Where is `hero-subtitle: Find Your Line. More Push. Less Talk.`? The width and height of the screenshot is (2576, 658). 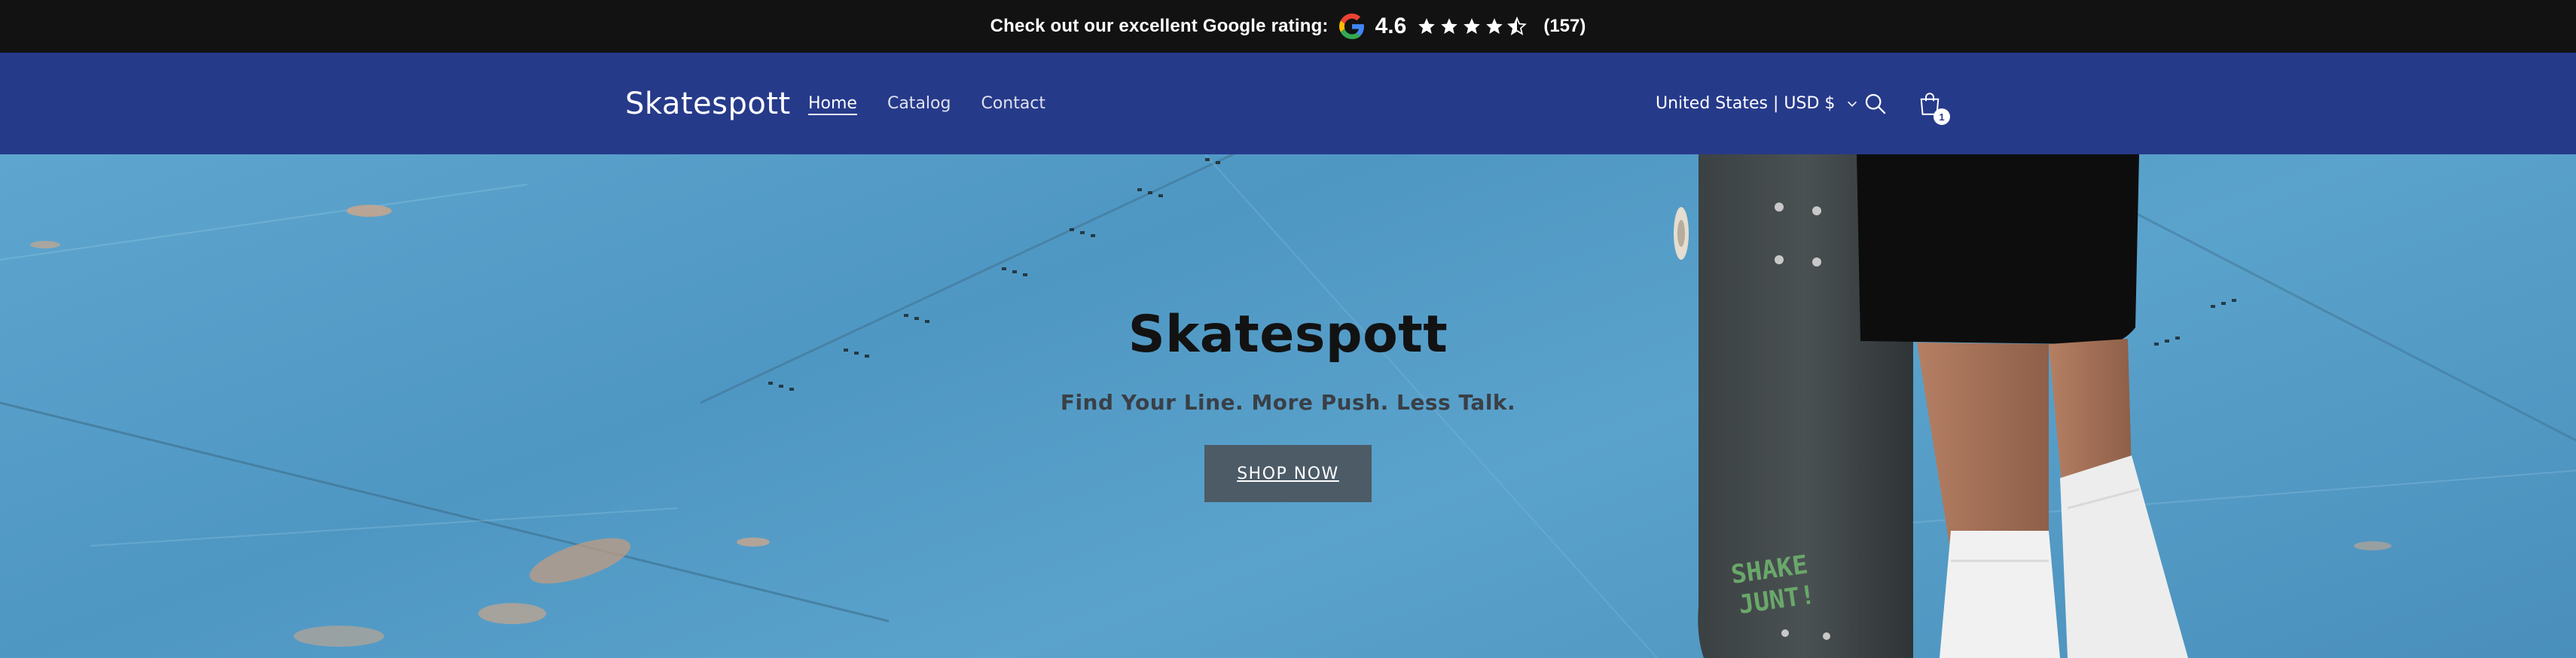
hero-subtitle: Find Your Line. More Push. Less Talk. is located at coordinates (1288, 403).